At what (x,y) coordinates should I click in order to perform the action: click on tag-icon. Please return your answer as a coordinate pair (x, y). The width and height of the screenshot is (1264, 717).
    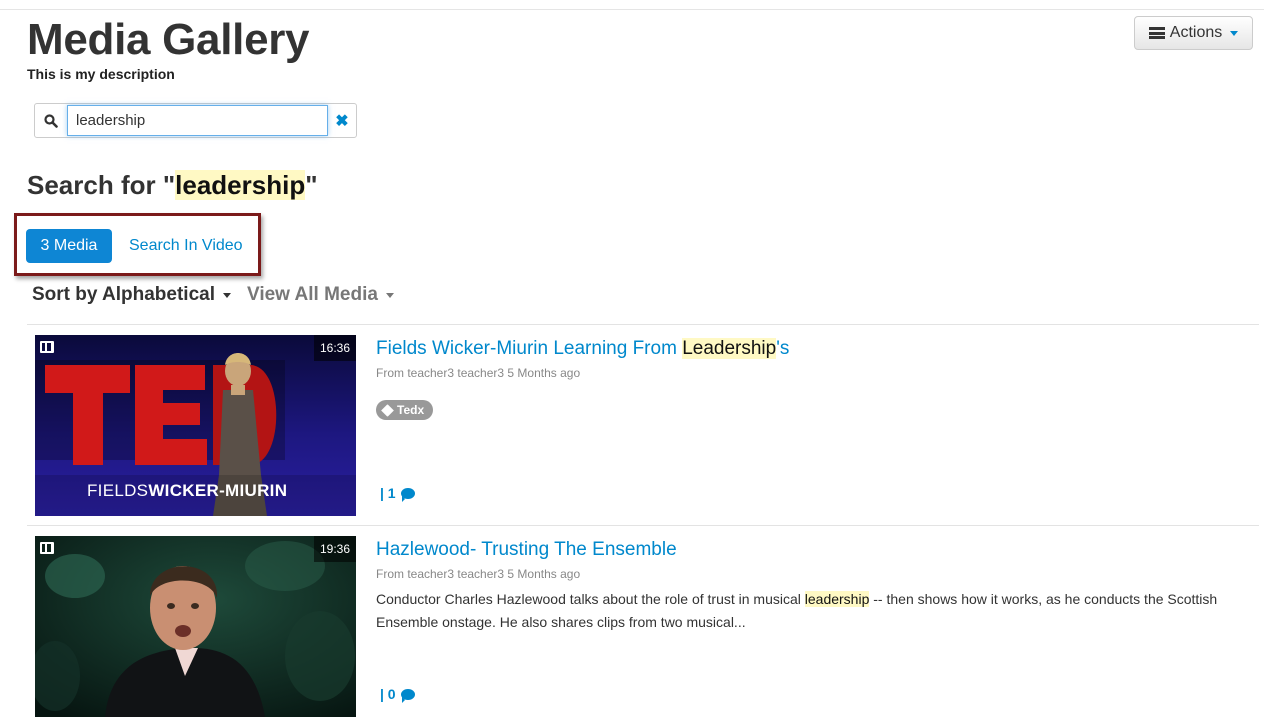
    Looking at the image, I should click on (387, 410).